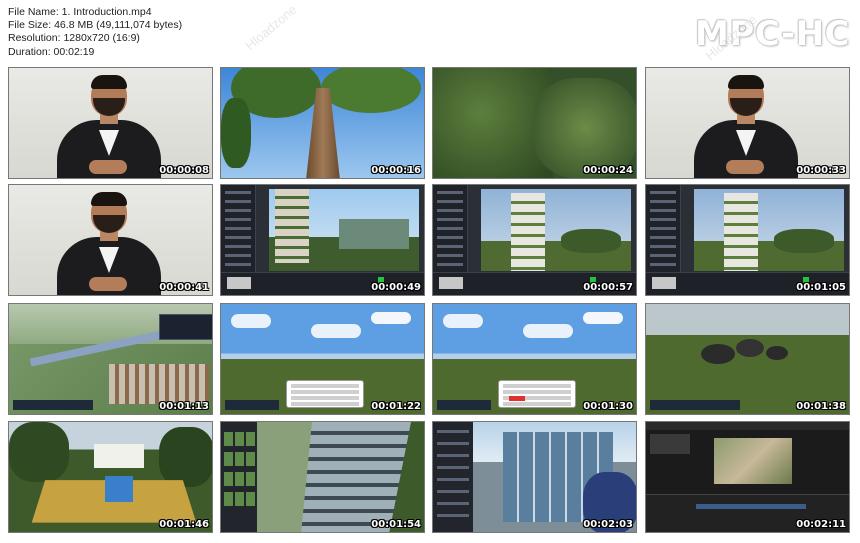 This screenshot has height=543, width=860. Describe the element at coordinates (371, 90) in the screenshot. I see `tree-canopy` at that location.